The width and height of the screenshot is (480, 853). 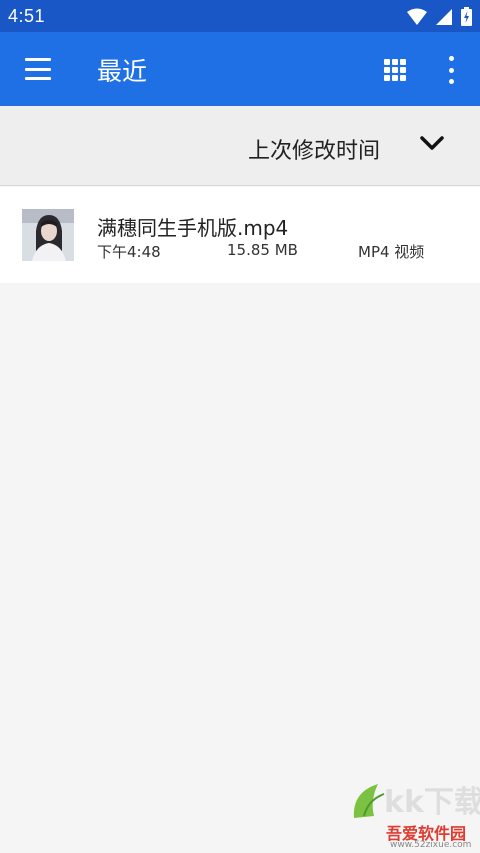 What do you see at coordinates (432, 802) in the screenshot?
I see `svg-text: kk下载` at bounding box center [432, 802].